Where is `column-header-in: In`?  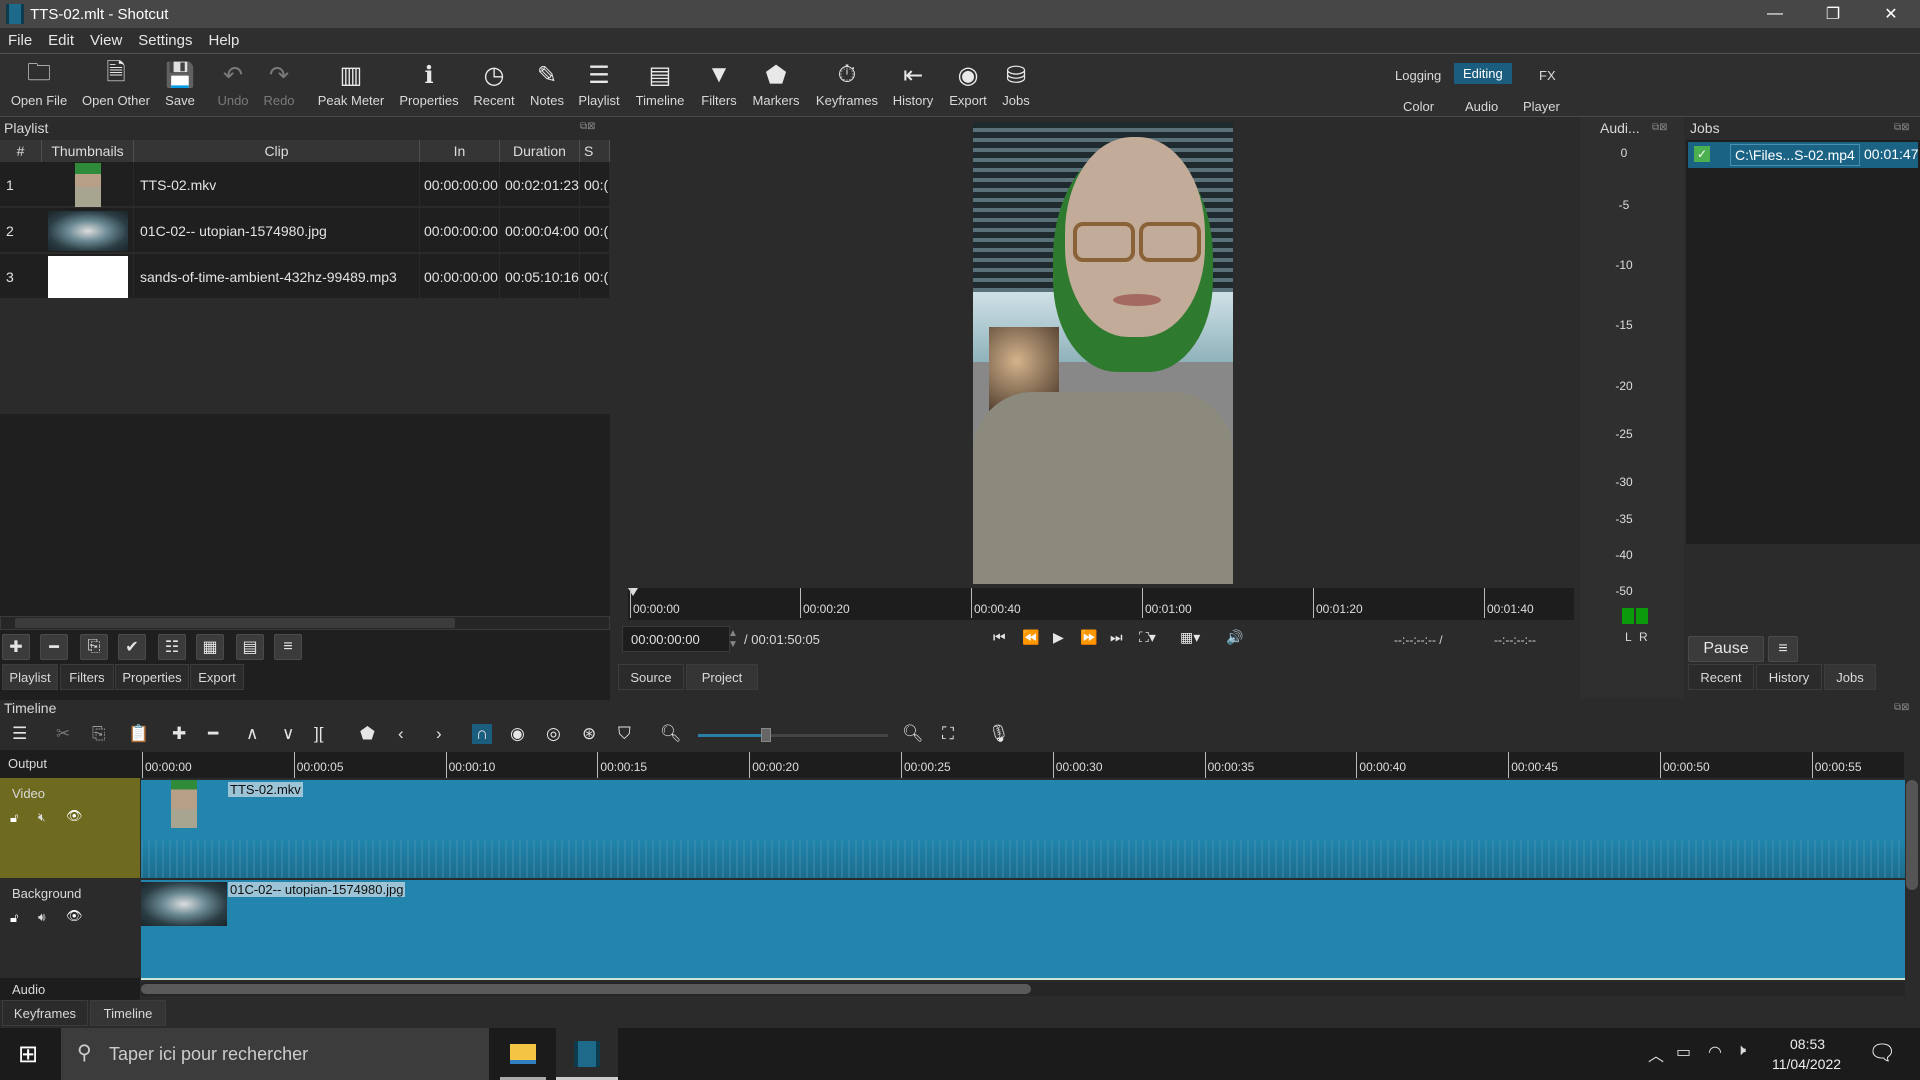 column-header-in: In is located at coordinates (460, 151).